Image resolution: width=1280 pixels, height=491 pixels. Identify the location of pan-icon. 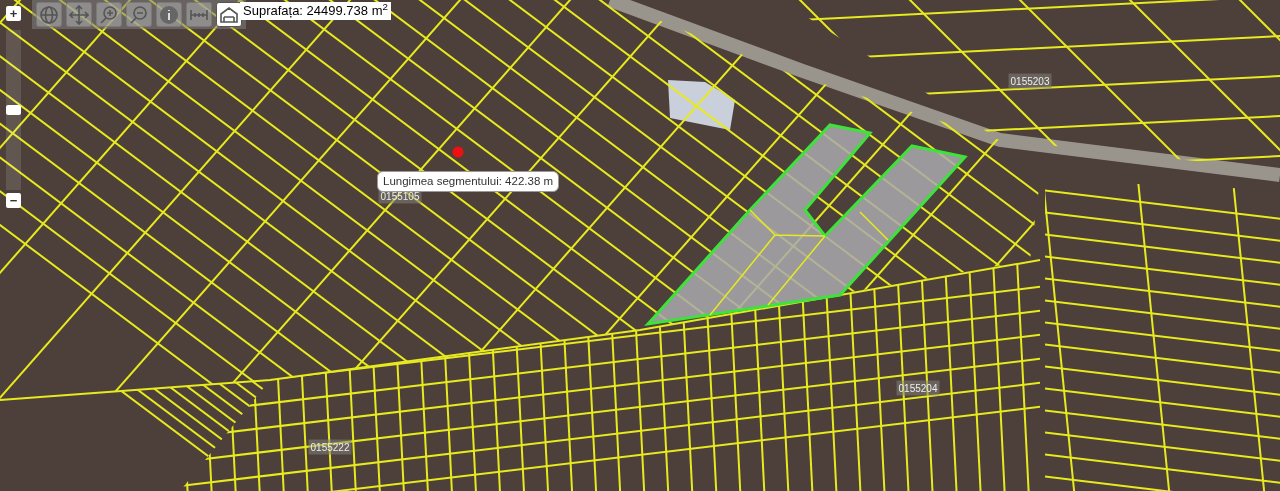
(79, 14).